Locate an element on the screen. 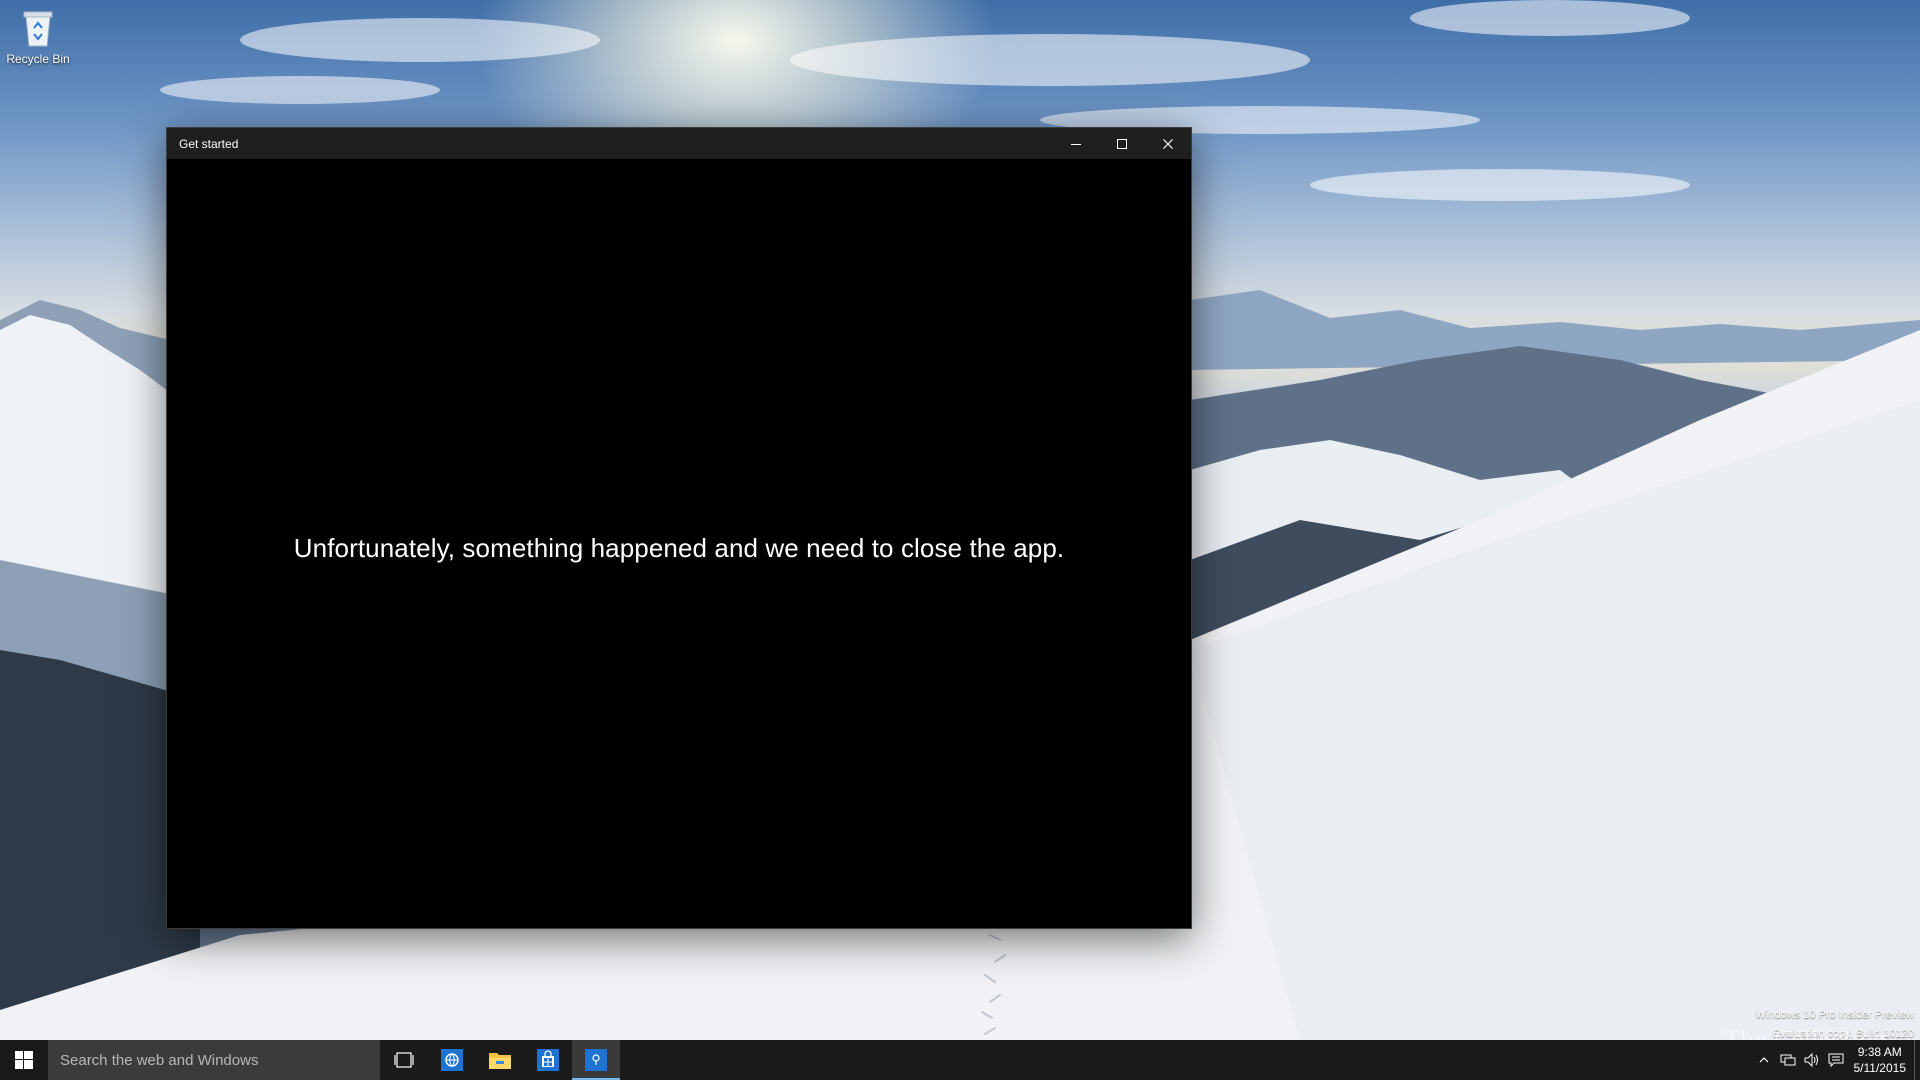 The height and width of the screenshot is (1080, 1920). taskbar-file-explorer is located at coordinates (500, 1060).